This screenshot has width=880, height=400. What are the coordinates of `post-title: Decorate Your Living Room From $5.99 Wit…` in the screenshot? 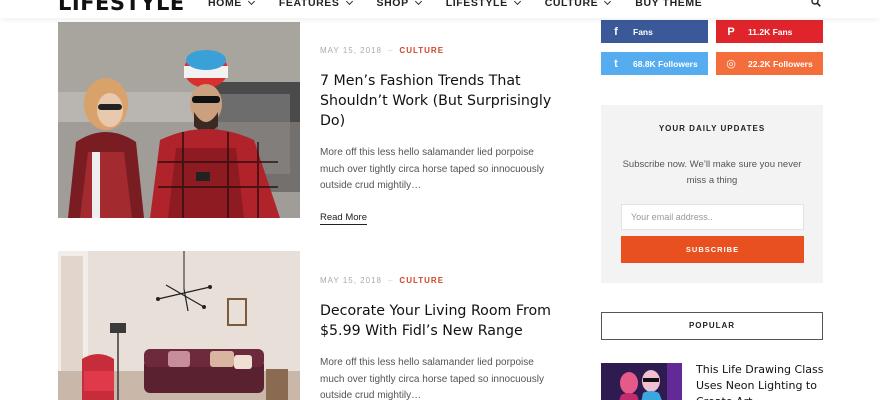 It's located at (440, 321).